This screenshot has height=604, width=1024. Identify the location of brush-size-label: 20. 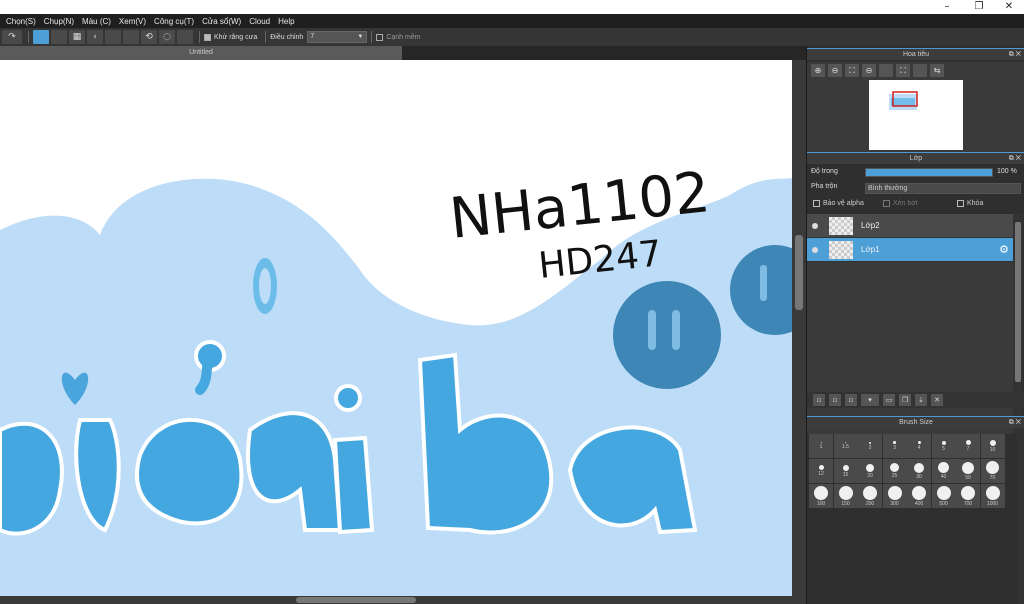
(870, 475).